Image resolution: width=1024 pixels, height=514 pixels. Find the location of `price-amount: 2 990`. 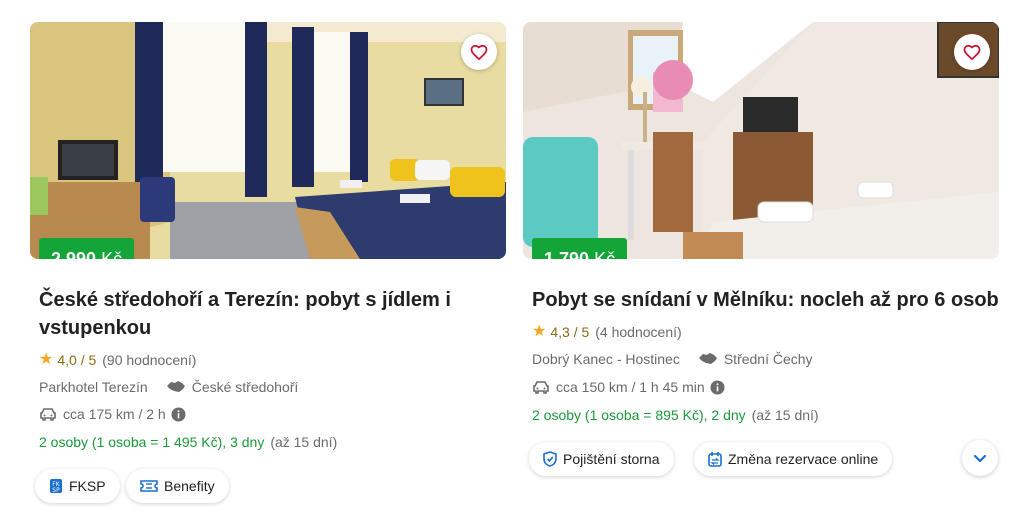

price-amount: 2 990 is located at coordinates (74, 254).